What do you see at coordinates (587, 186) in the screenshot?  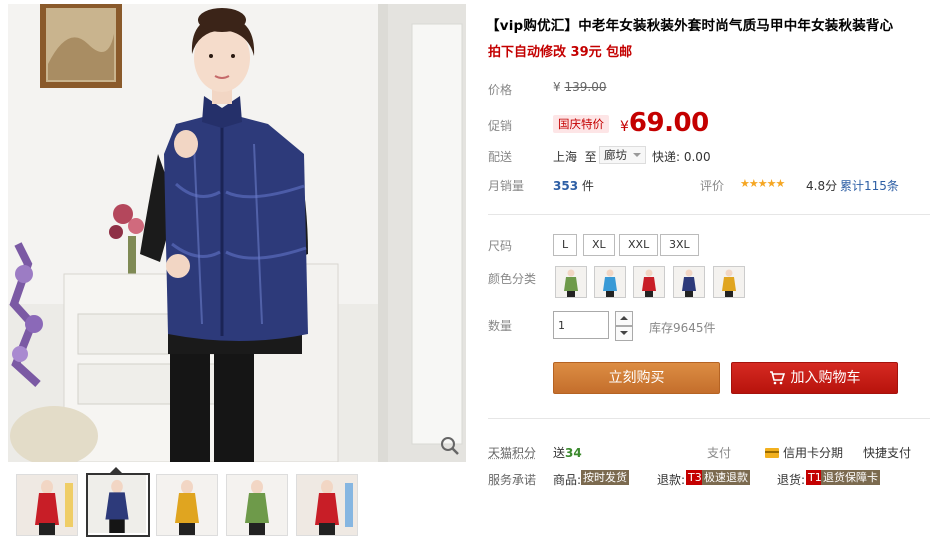 I see `sales-unit: 件` at bounding box center [587, 186].